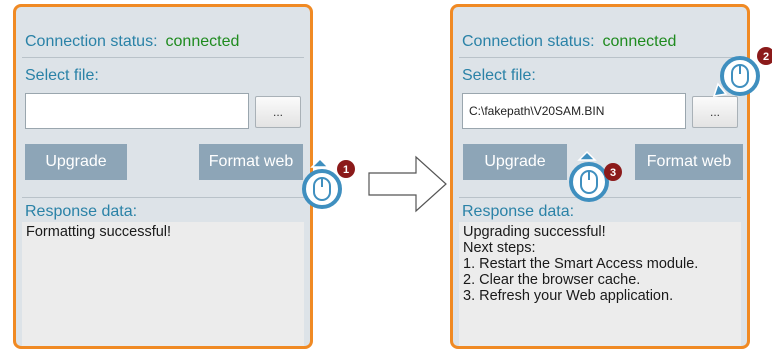 This screenshot has height=349, width=772. I want to click on arrow-right-icon, so click(407, 184).